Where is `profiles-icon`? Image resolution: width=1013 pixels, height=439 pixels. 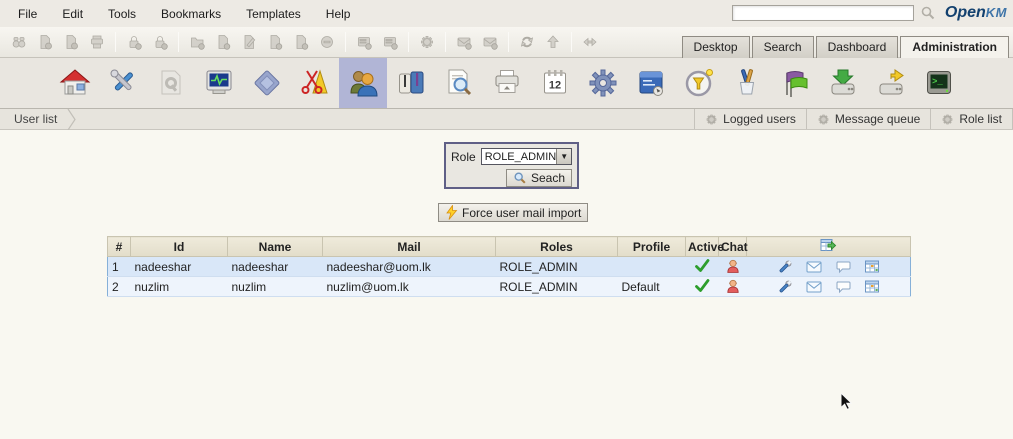 profiles-icon is located at coordinates (411, 83).